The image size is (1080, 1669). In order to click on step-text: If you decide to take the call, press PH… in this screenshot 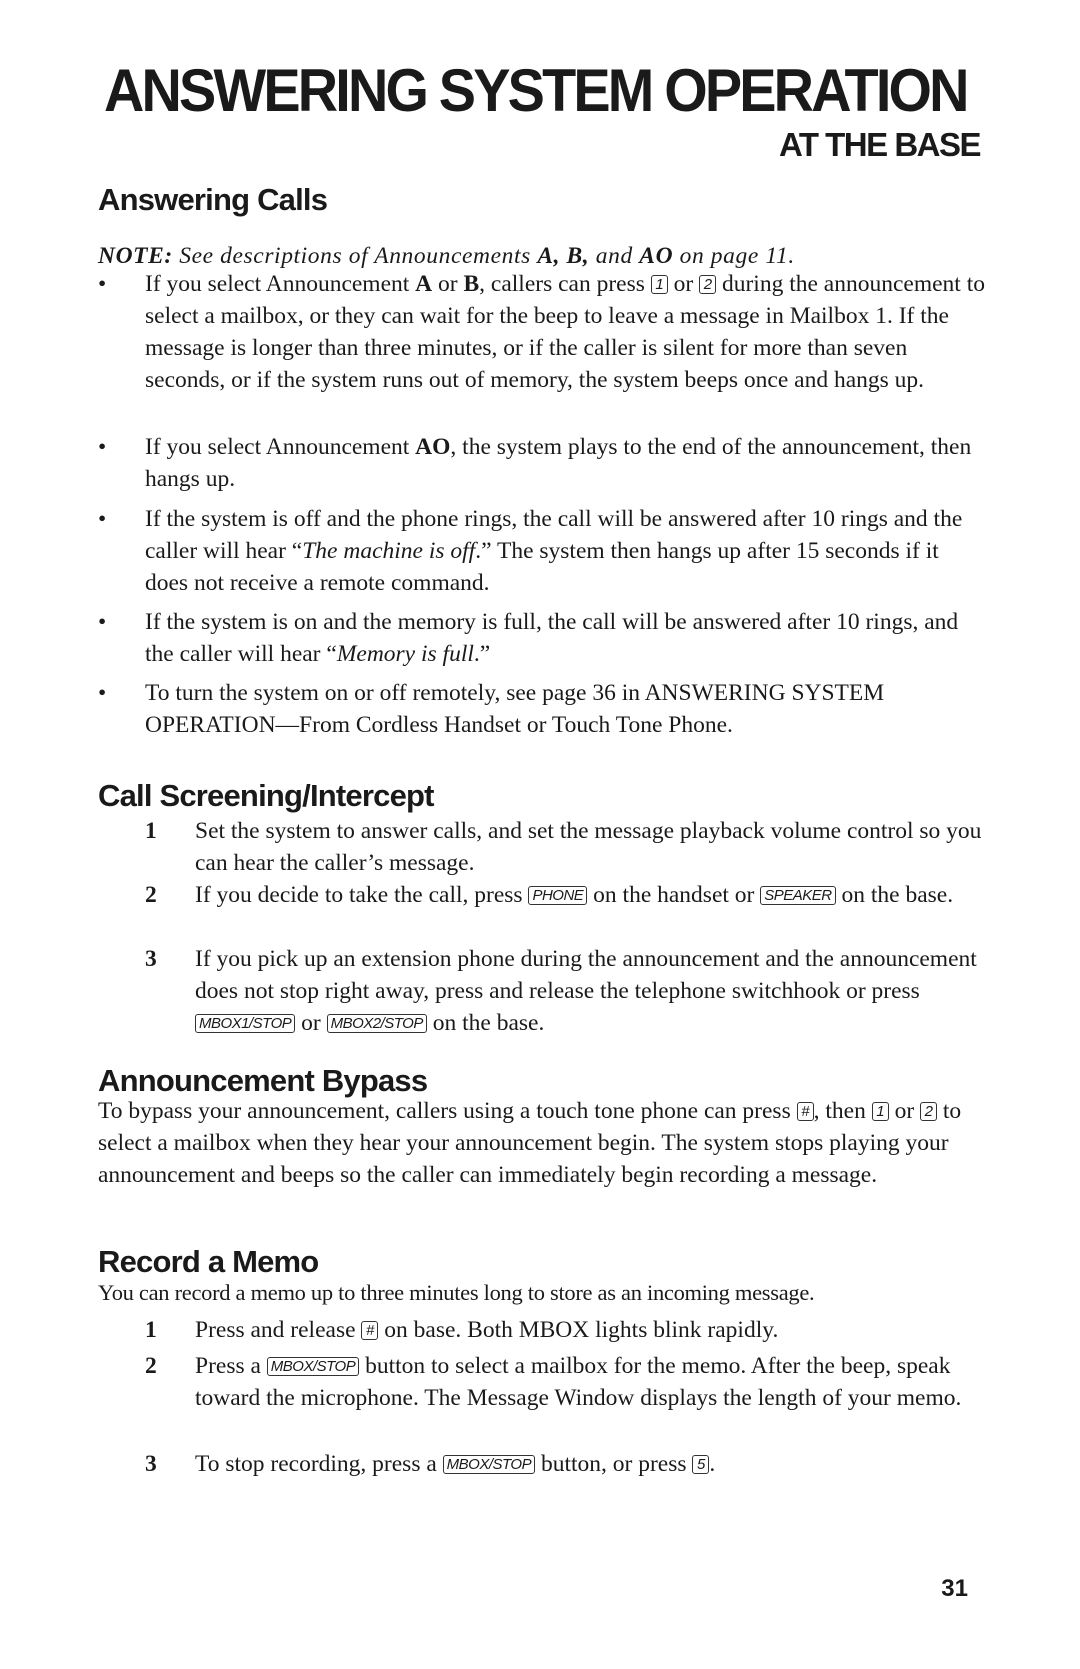, I will do `click(574, 895)`.